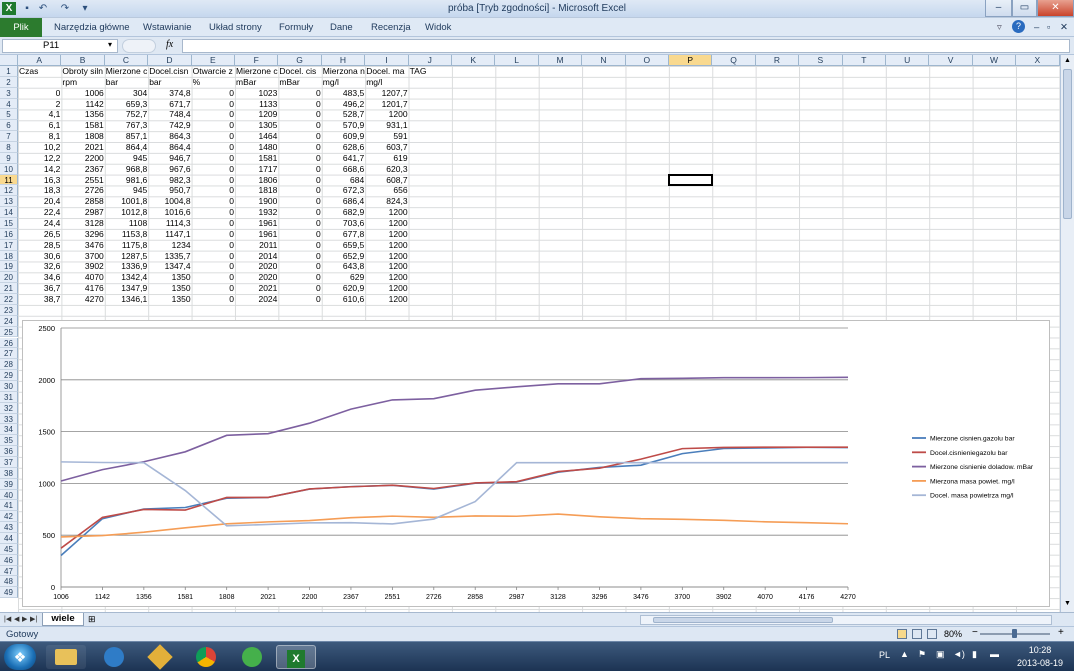  What do you see at coordinates (1018, 26) in the screenshot?
I see `help-icon: ?` at bounding box center [1018, 26].